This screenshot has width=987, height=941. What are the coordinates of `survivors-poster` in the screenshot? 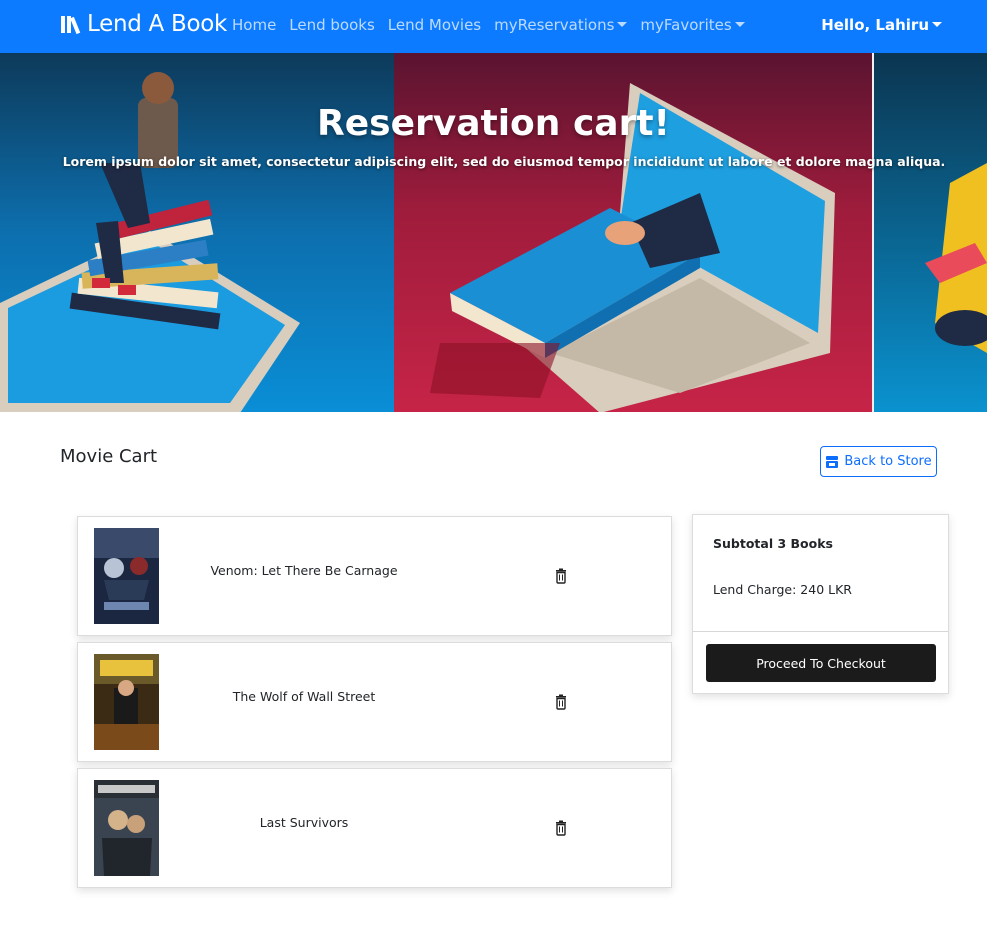 It's located at (126, 828).